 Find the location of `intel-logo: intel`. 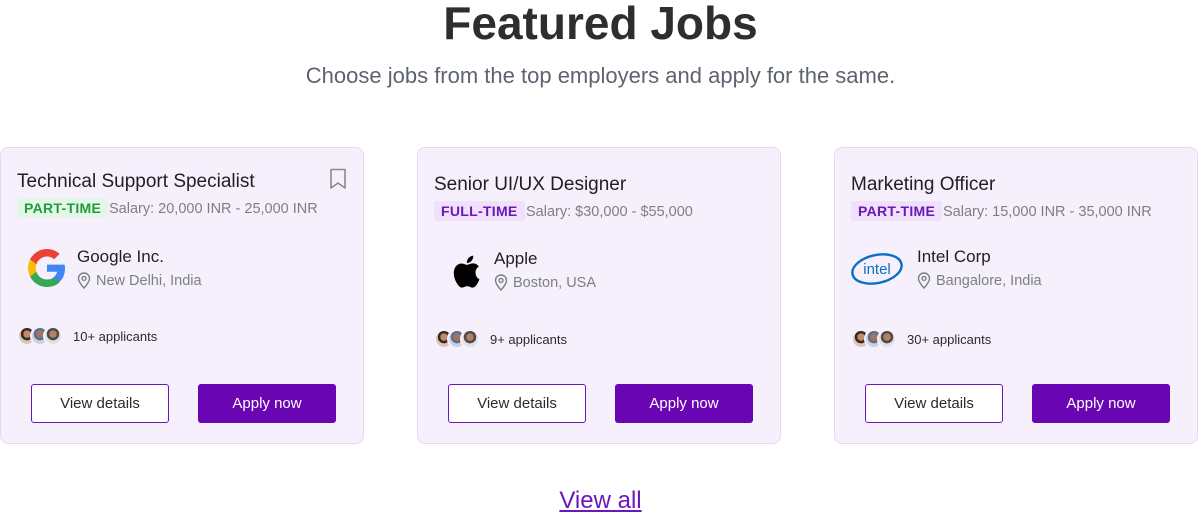

intel-logo: intel is located at coordinates (877, 269).